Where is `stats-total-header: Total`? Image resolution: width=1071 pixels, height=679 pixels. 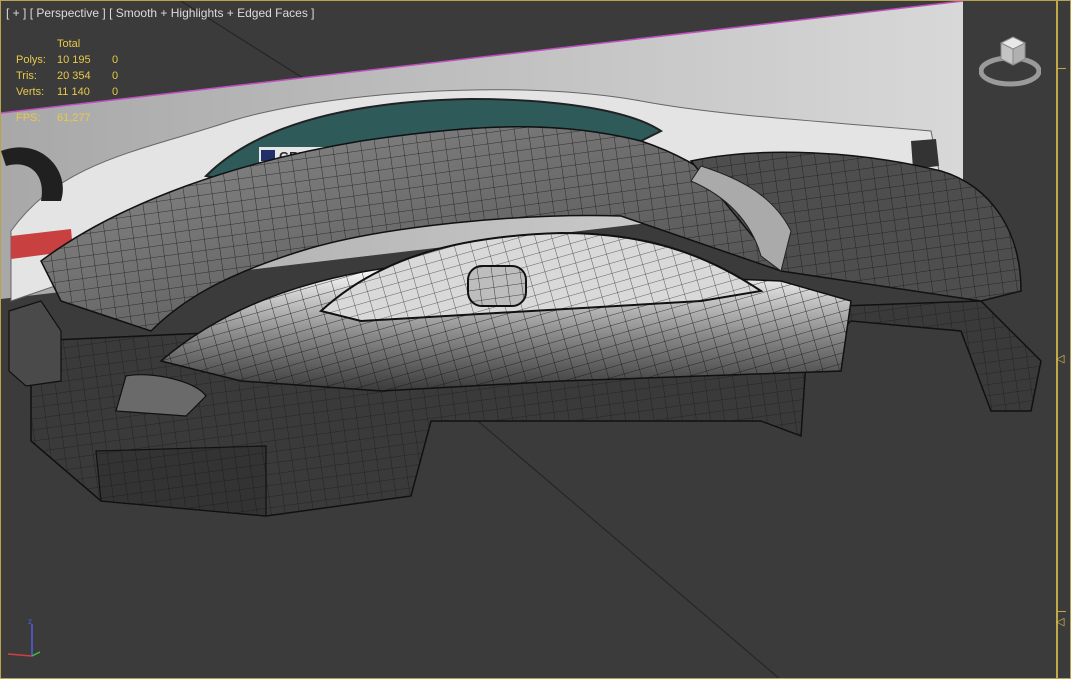
stats-total-header: Total is located at coordinates (69, 44).